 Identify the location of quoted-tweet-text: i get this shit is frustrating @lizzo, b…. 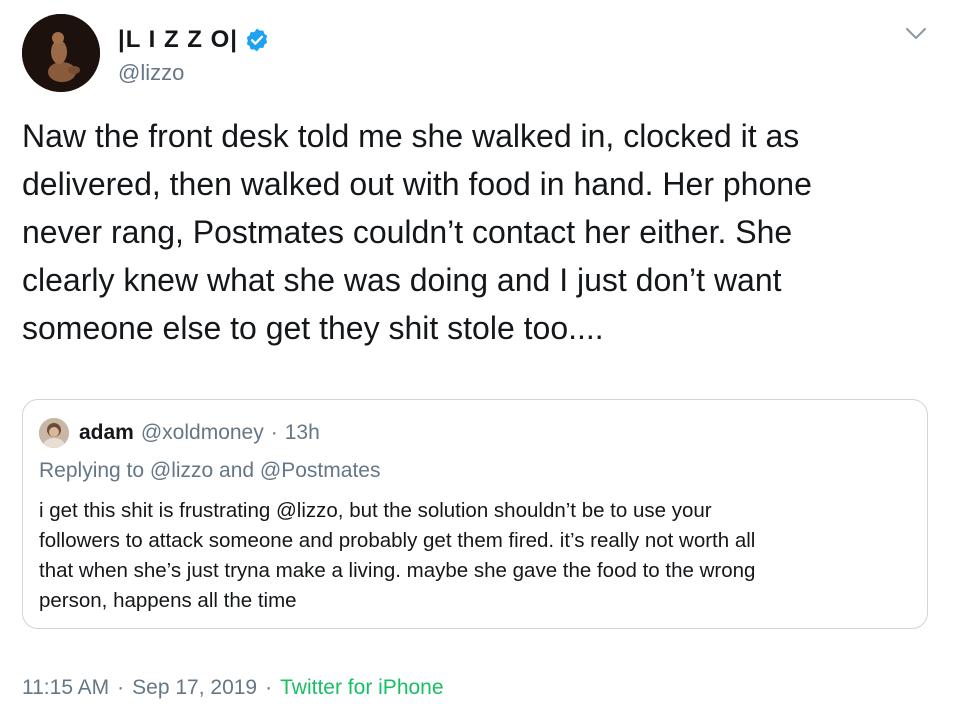
(397, 555).